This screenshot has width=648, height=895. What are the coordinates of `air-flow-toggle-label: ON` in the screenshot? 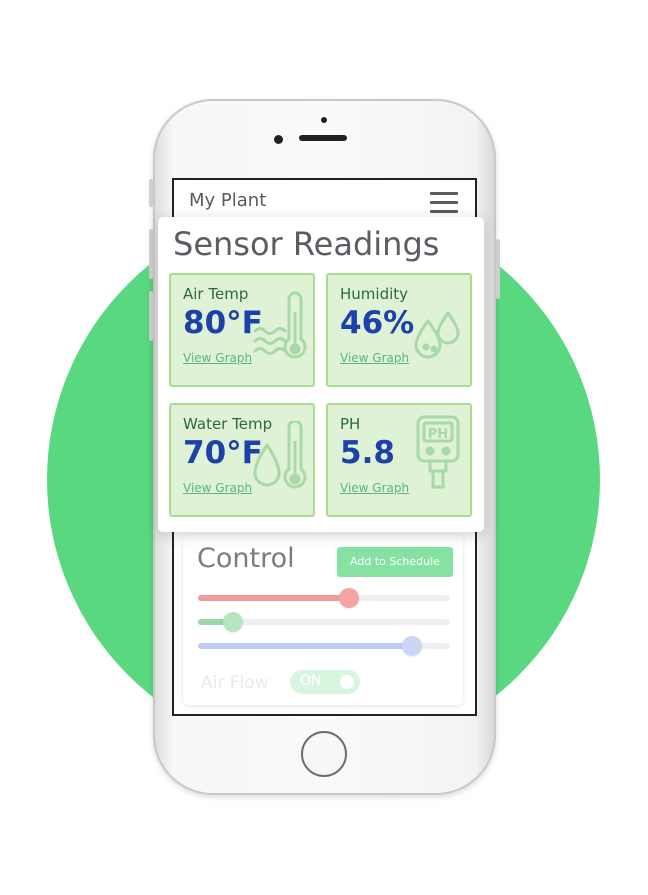 It's located at (311, 681).